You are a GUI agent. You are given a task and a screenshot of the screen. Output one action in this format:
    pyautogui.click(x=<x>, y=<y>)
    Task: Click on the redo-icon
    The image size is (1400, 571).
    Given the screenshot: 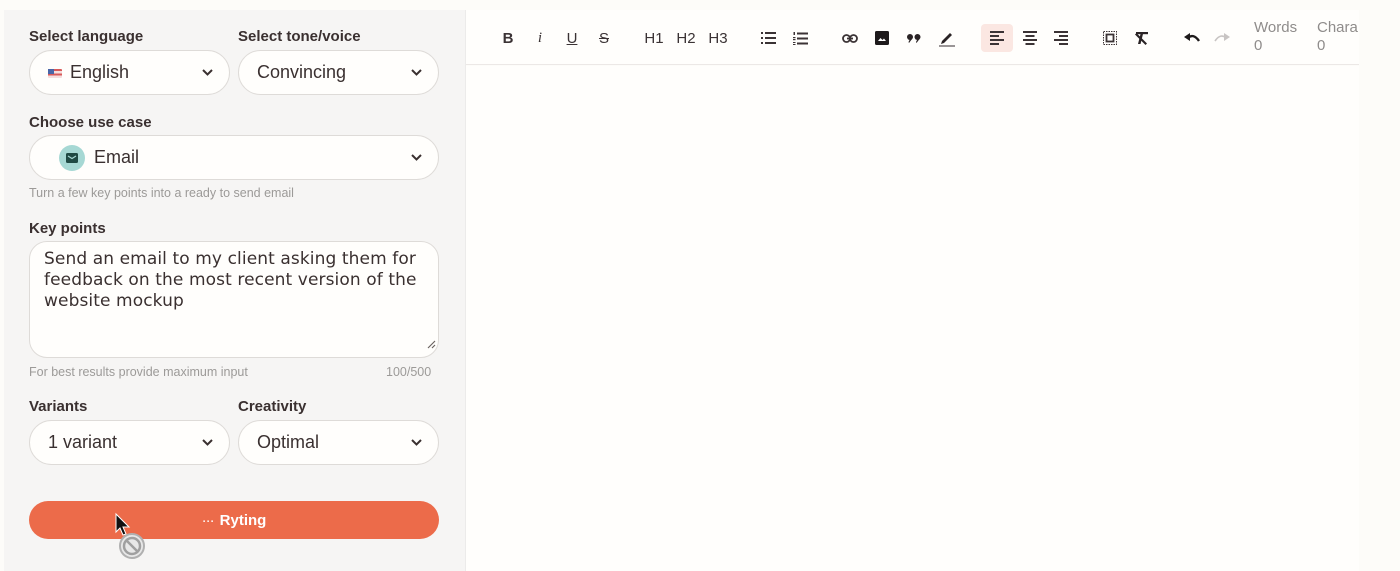 What is the action you would take?
    pyautogui.click(x=1222, y=38)
    